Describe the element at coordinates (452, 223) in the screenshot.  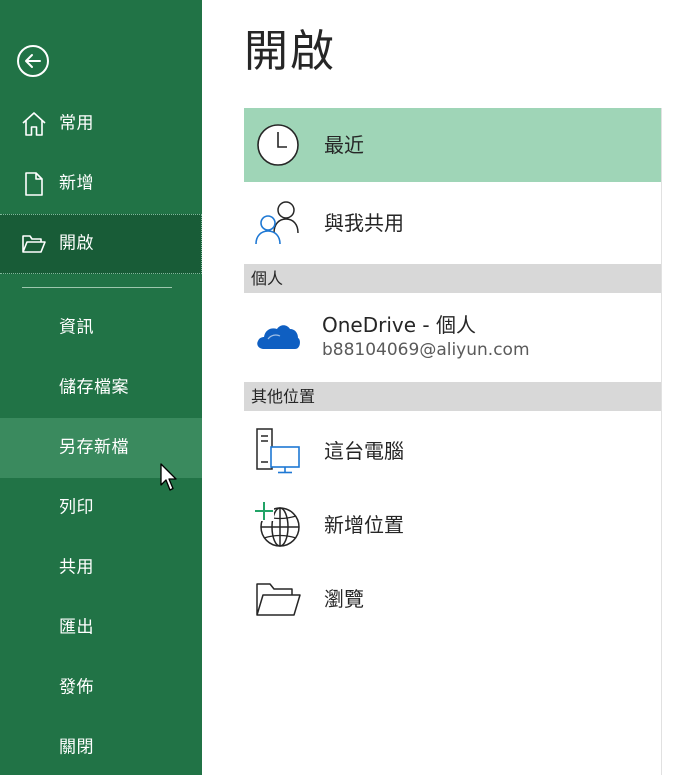
I see `location-shared-with-me: 與我共用` at that location.